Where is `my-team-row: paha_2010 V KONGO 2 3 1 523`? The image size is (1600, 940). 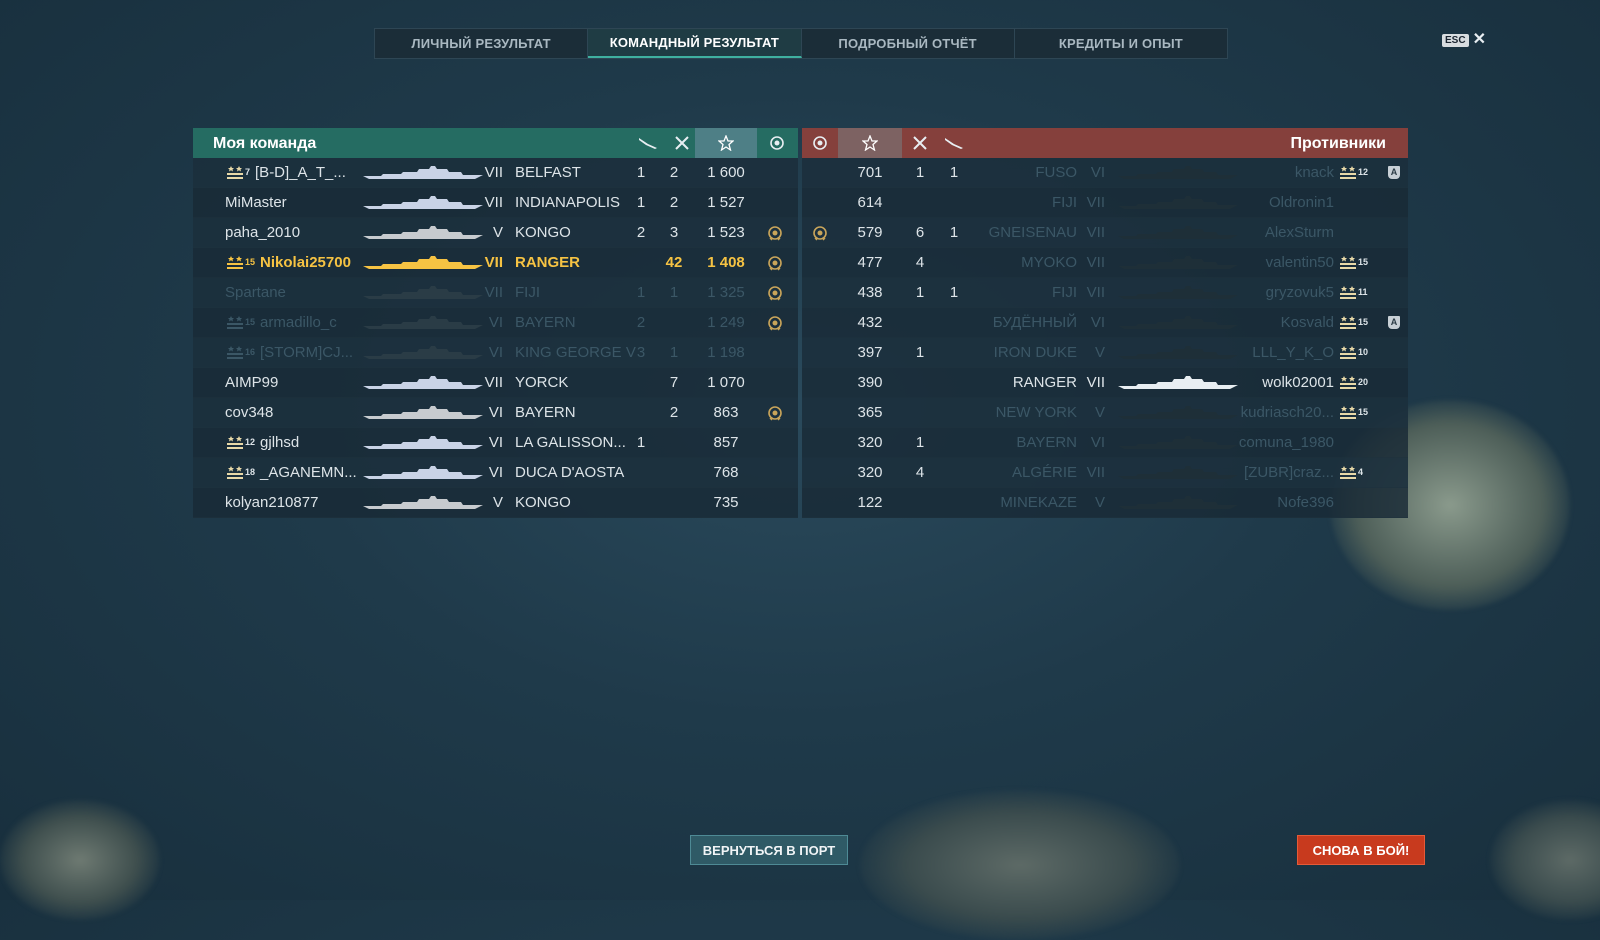 my-team-row: paha_2010 V KONGO 2 3 1 523 is located at coordinates (495, 233).